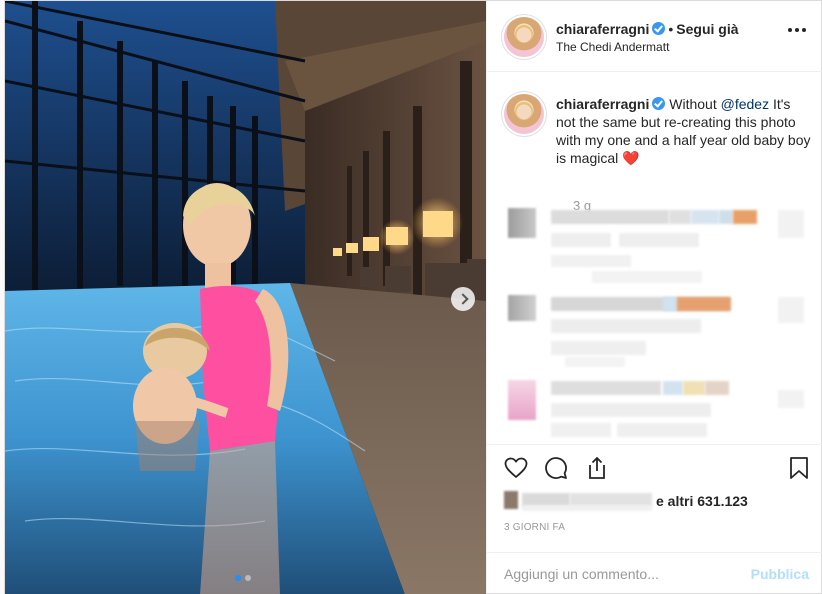 Image resolution: width=822 pixels, height=594 pixels. I want to click on author-avatar, so click(524, 37).